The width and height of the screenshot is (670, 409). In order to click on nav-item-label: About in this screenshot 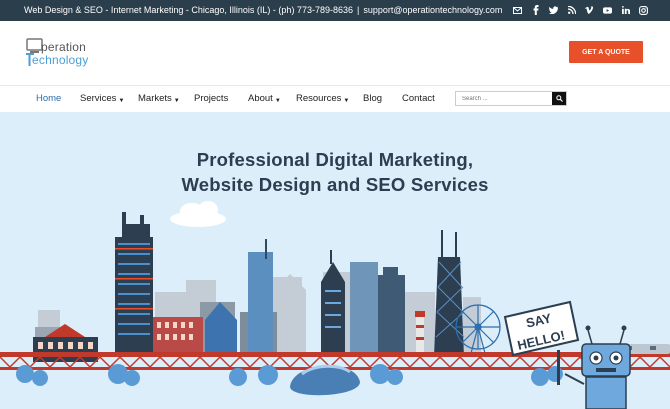, I will do `click(260, 98)`.